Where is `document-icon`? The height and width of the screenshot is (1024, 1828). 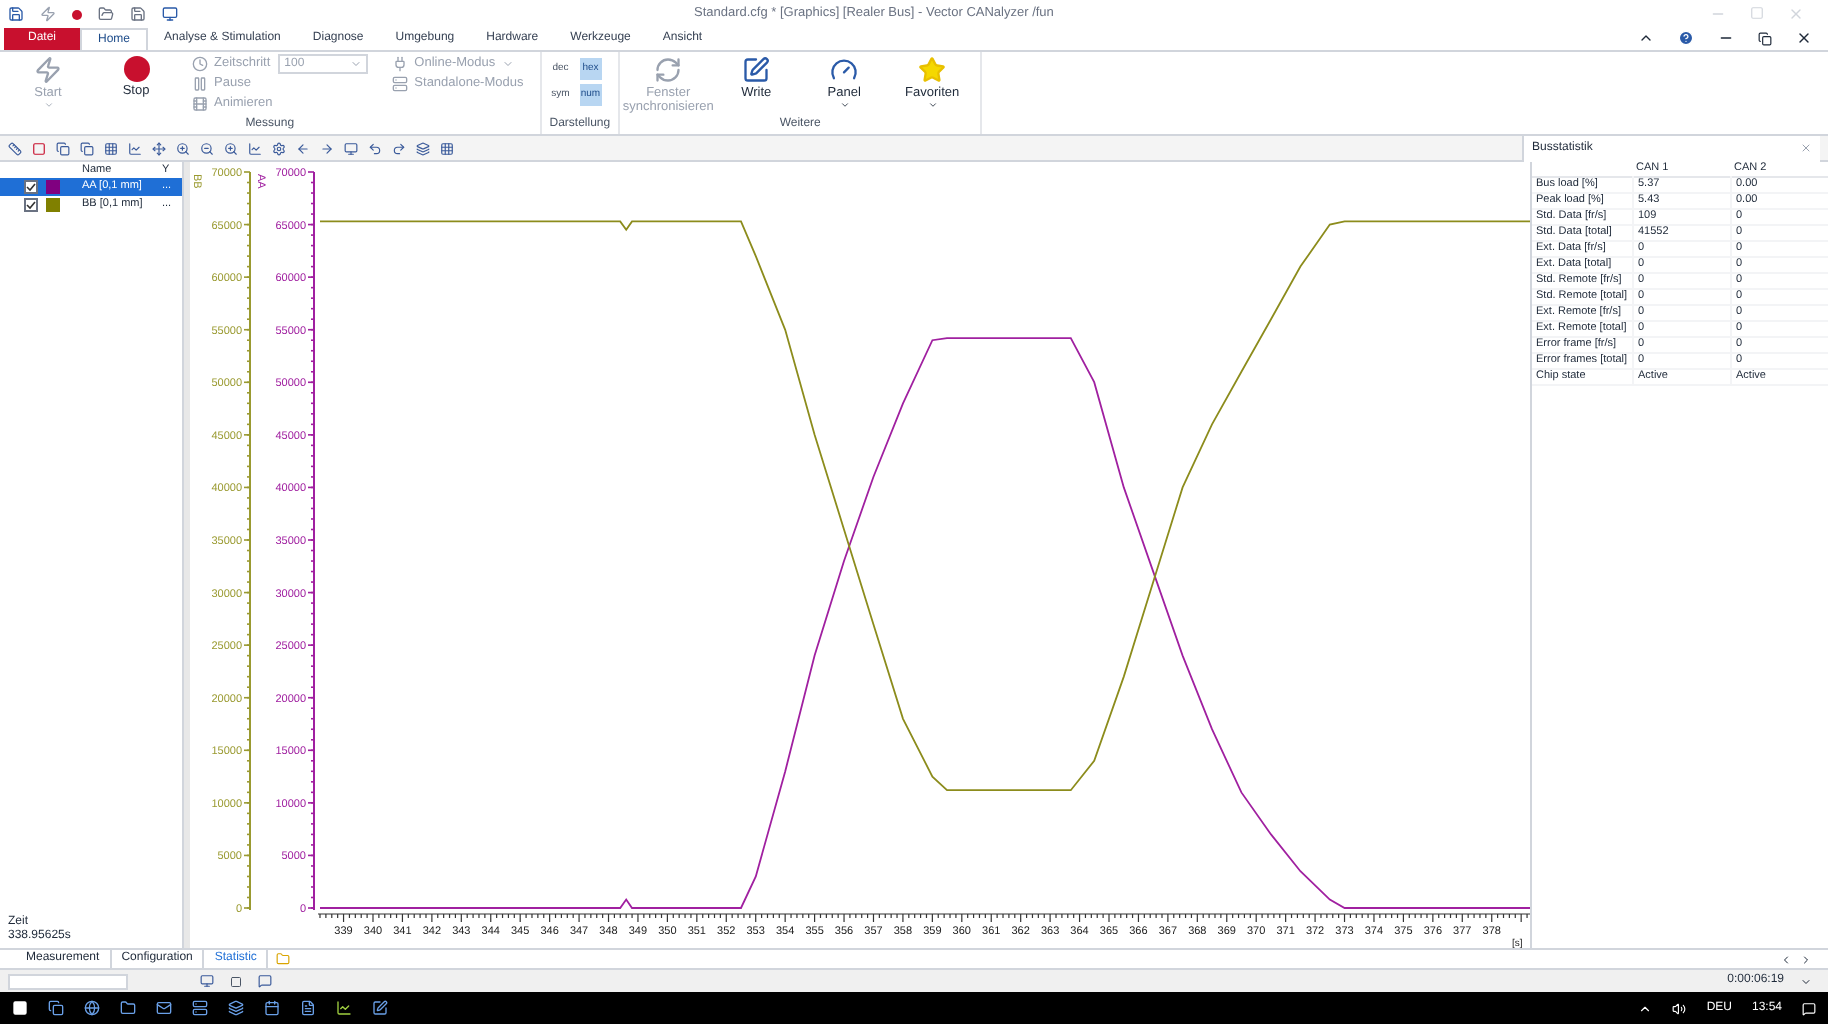
document-icon is located at coordinates (308, 1008).